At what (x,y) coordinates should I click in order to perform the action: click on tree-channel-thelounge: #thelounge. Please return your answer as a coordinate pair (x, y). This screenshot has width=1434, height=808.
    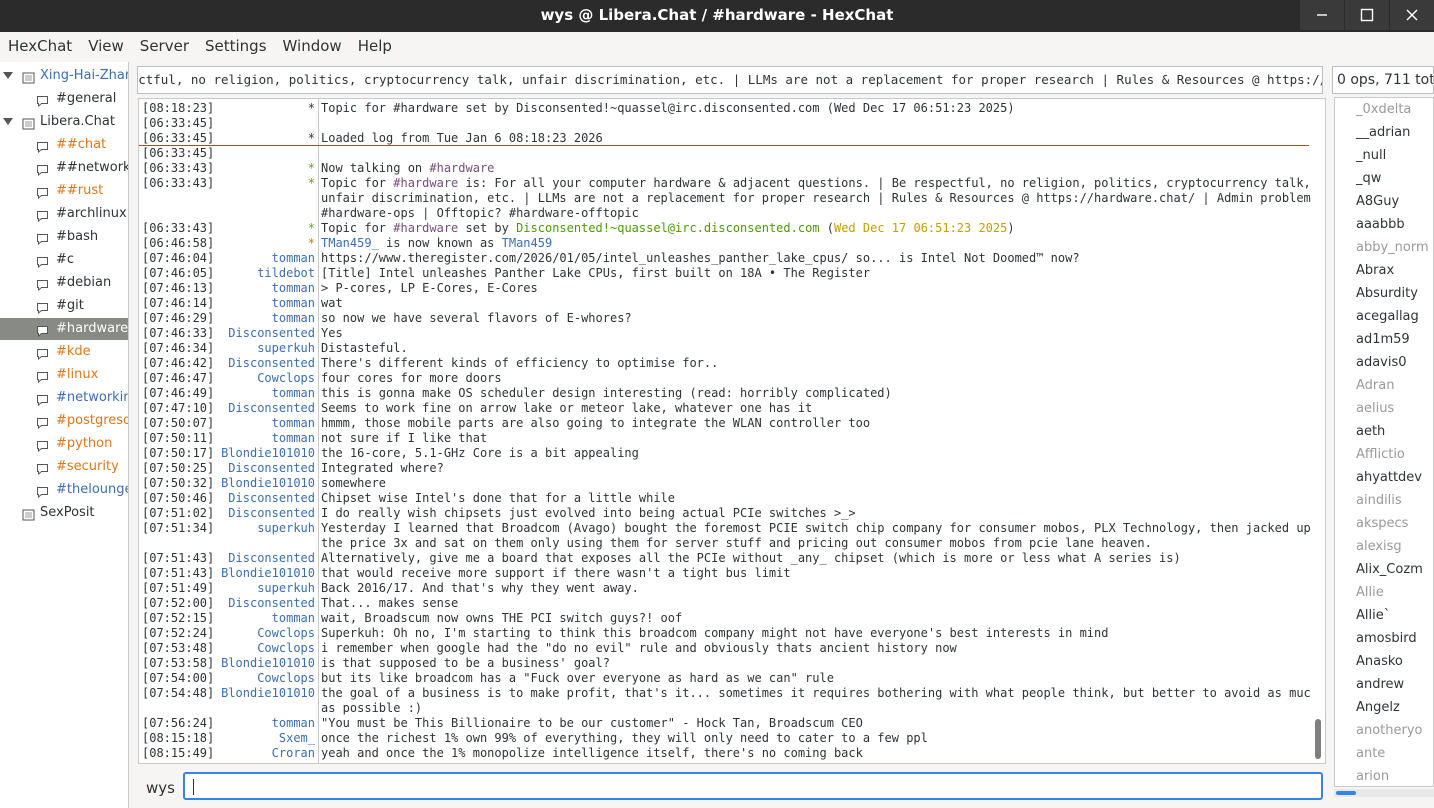
    Looking at the image, I should click on (64, 490).